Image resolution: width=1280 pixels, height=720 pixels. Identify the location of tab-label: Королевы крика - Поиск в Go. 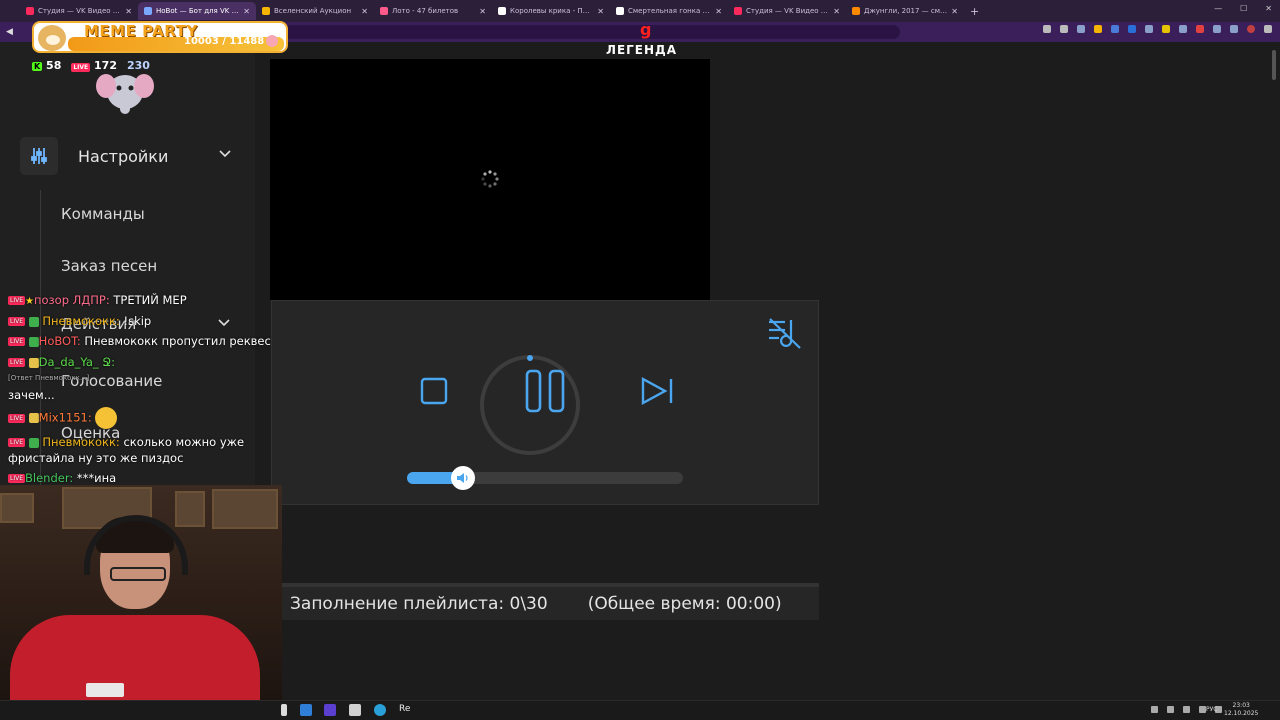
(551, 11).